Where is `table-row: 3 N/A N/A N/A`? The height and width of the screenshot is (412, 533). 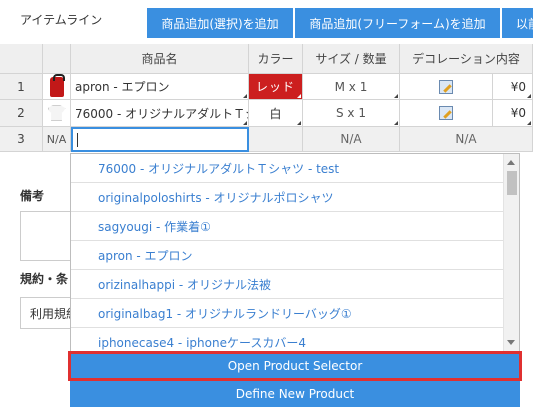
table-row: 3 N/A N/A N/A is located at coordinates (266, 139).